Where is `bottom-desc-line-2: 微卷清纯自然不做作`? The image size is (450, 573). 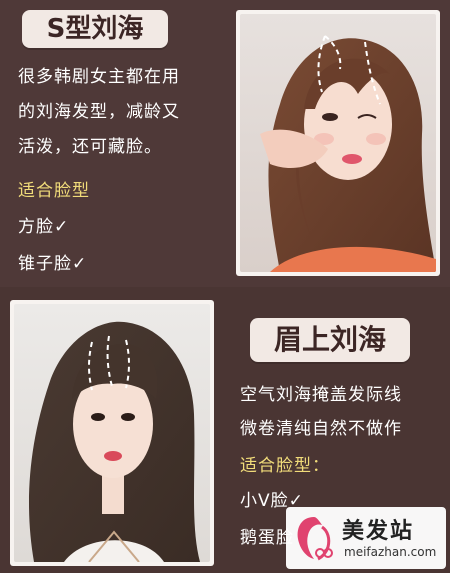
bottom-desc-line-2: 微卷清纯自然不做作 is located at coordinates (321, 429).